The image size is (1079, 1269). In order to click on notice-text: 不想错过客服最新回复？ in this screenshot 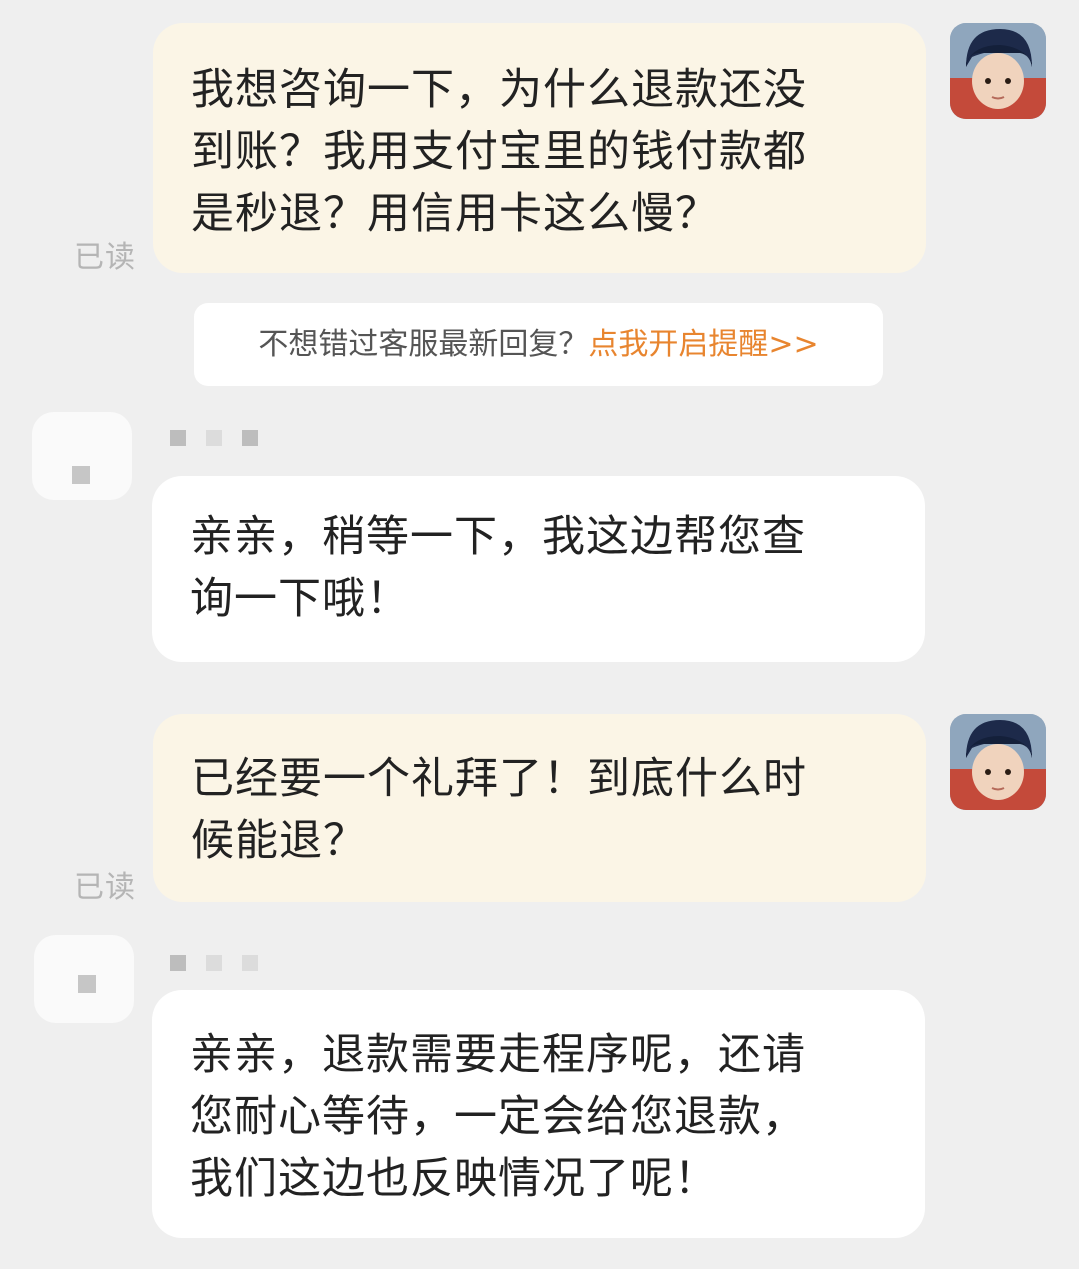, I will do `click(423, 344)`.